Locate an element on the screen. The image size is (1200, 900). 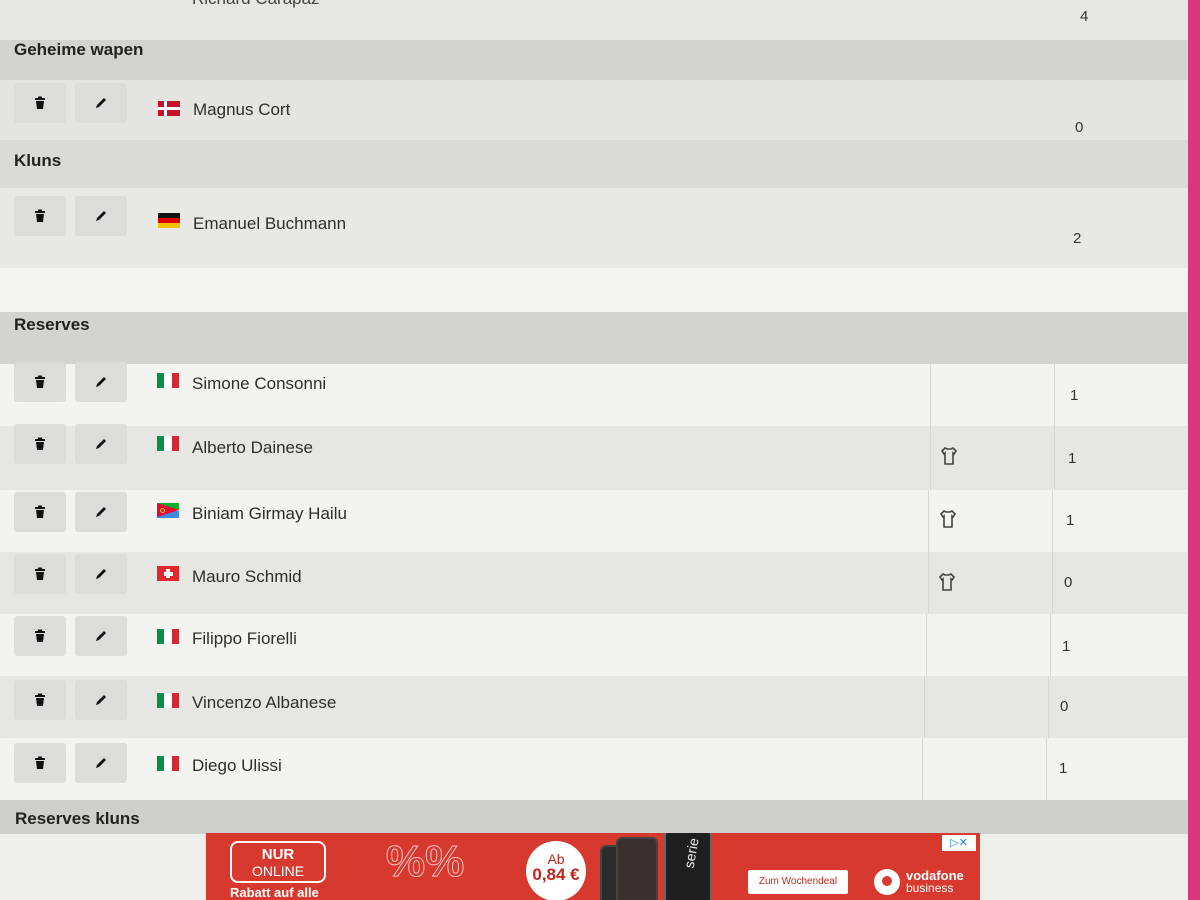
rider-name: Diego Ulissi is located at coordinates (237, 766).